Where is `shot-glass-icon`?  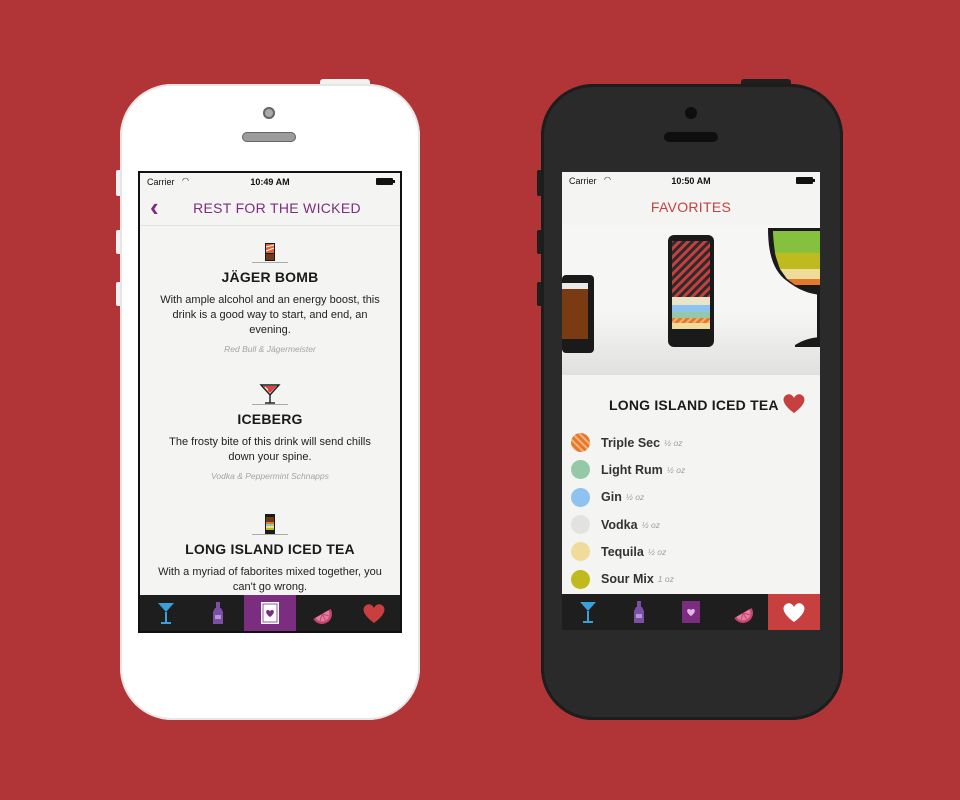 shot-glass-icon is located at coordinates (270, 252).